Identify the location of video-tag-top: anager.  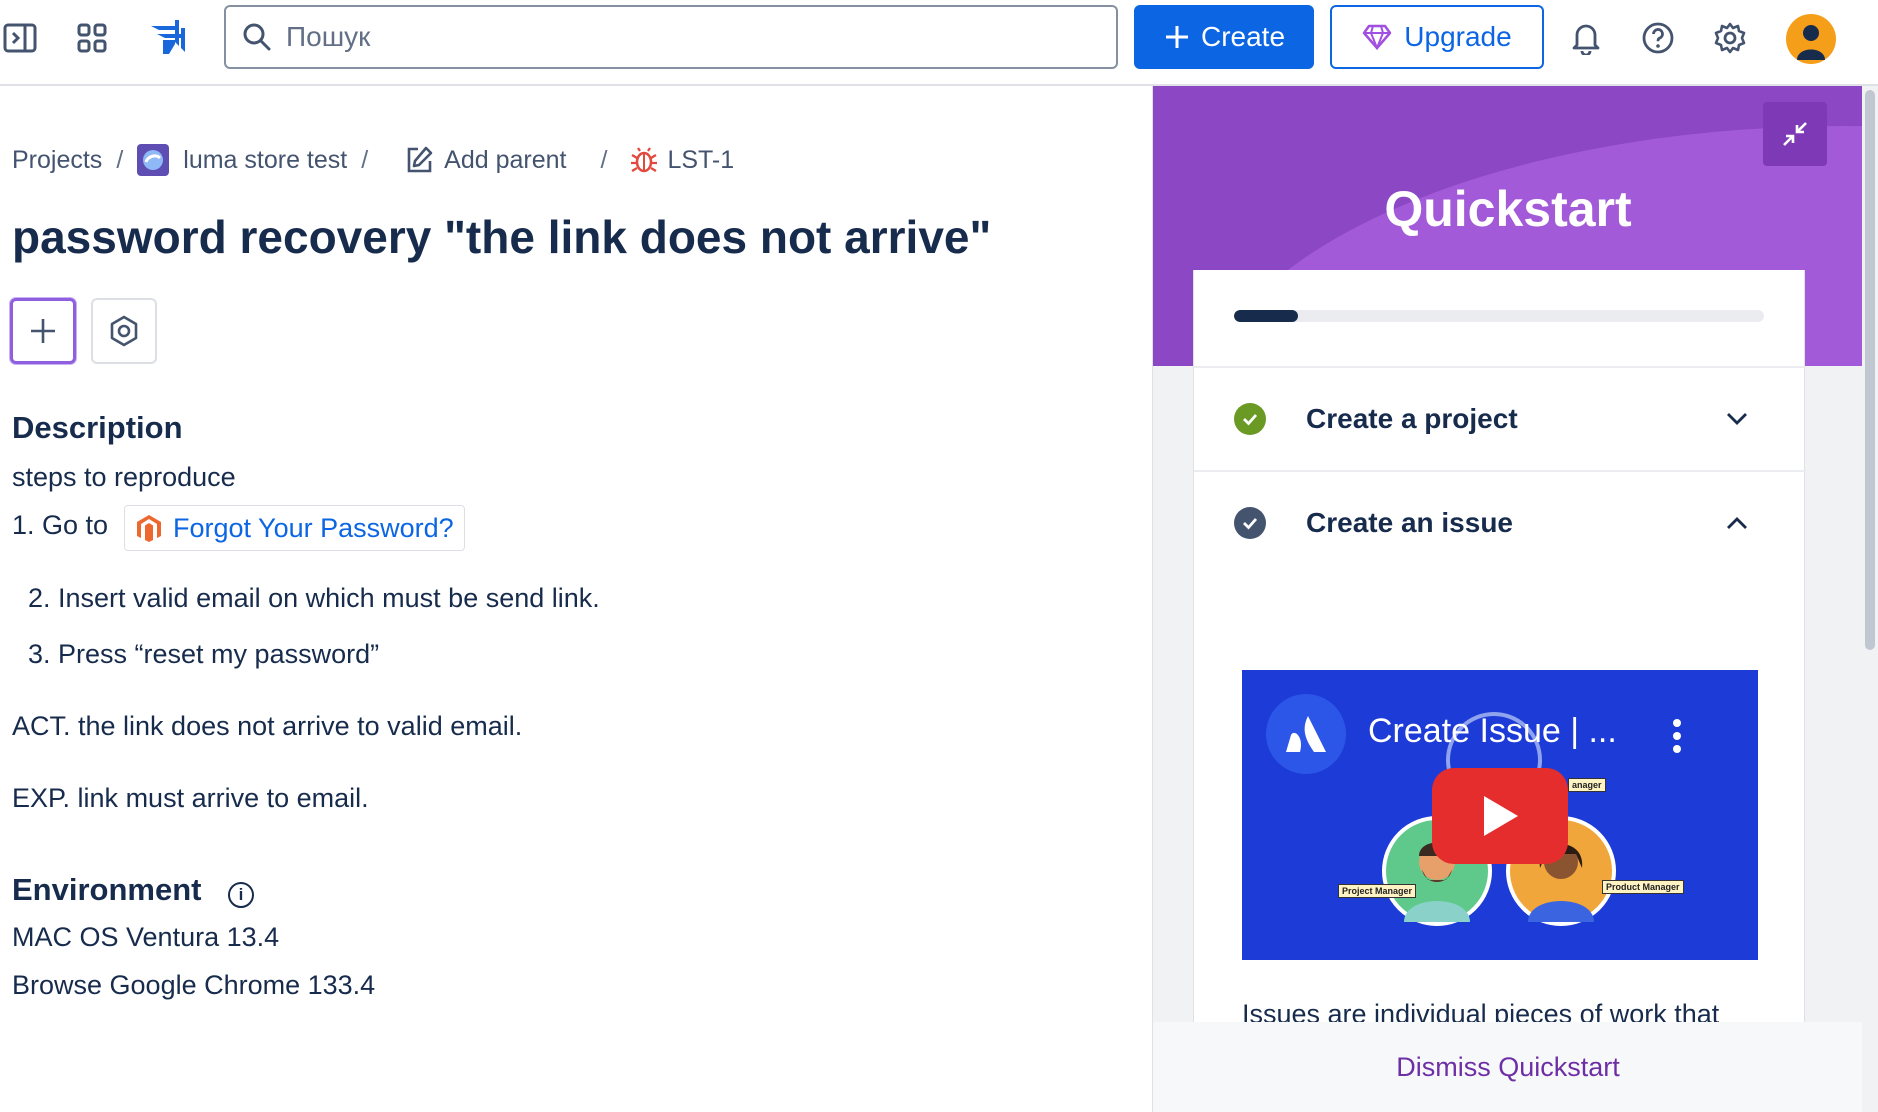
(1587, 785).